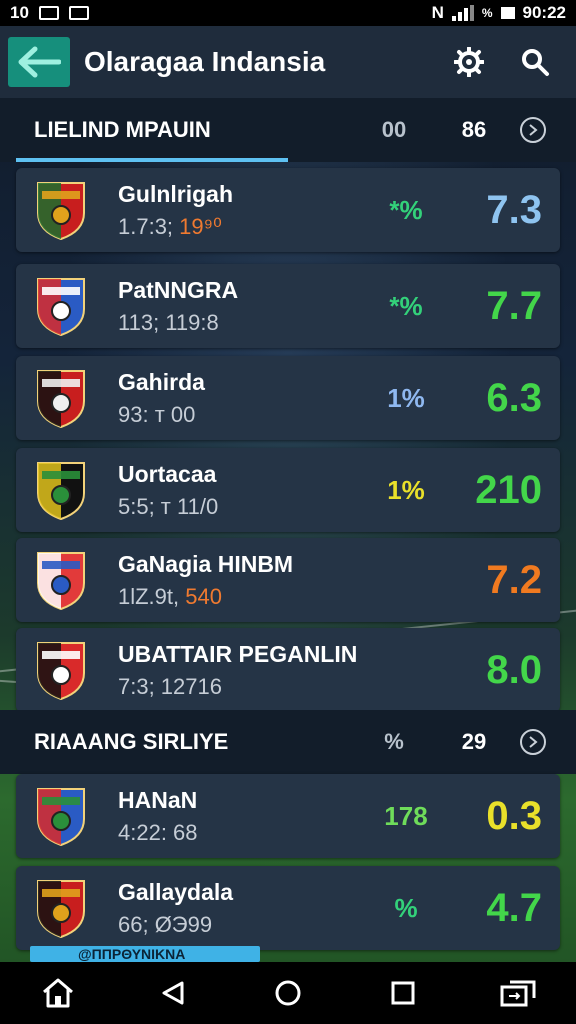 This screenshot has height=1024, width=576. I want to click on settings-button, so click(469, 62).